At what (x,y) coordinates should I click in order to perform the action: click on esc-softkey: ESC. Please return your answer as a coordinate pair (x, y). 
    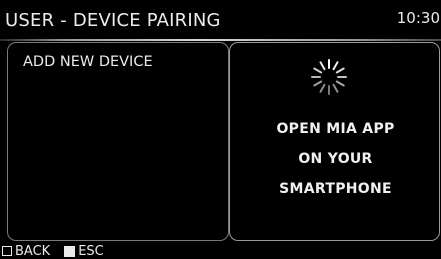
    Looking at the image, I should click on (79, 251).